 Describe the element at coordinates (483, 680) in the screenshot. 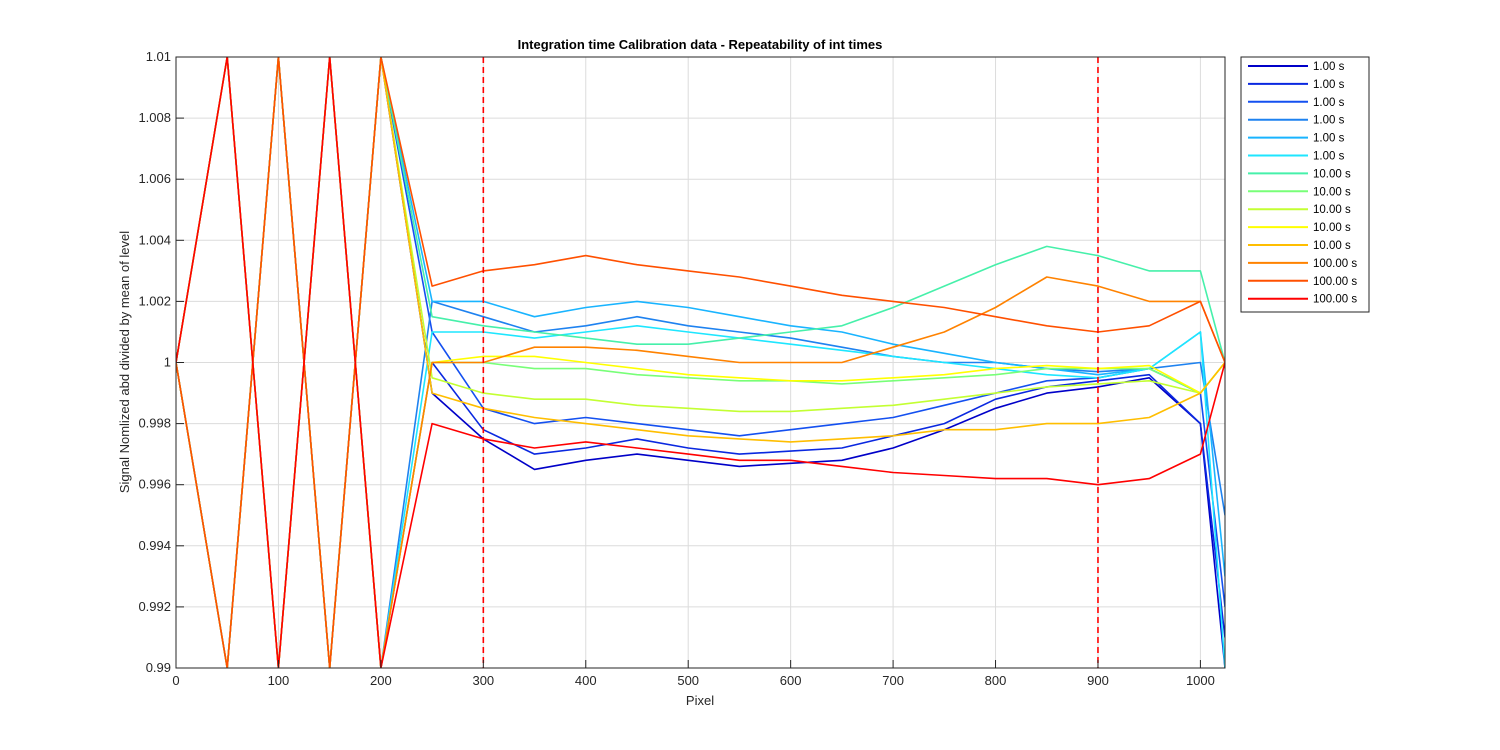

I see `x-tick-label: 300` at that location.